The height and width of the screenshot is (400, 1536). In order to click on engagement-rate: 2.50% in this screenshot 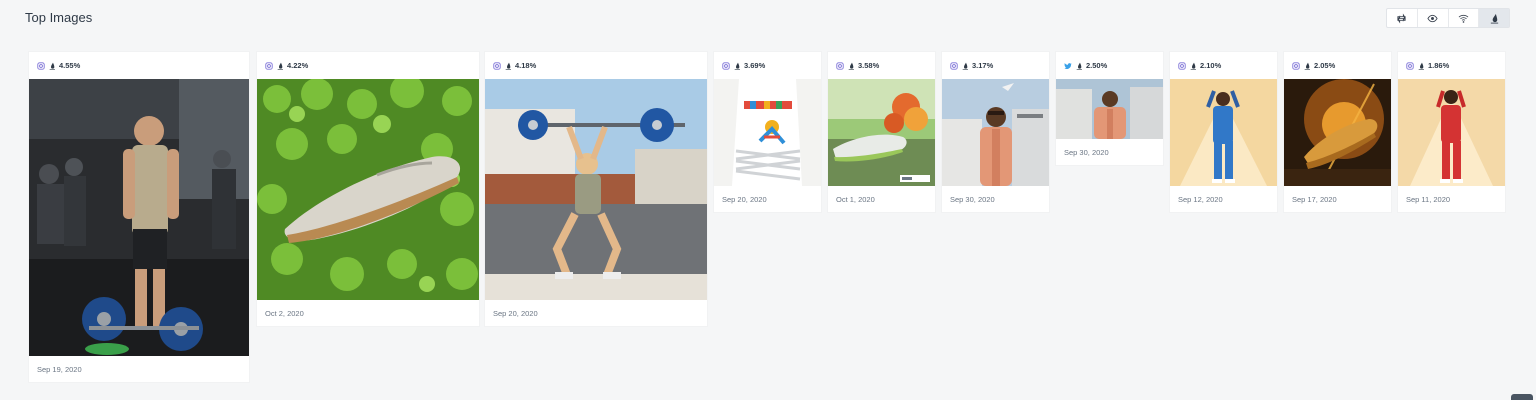, I will do `click(1097, 65)`.